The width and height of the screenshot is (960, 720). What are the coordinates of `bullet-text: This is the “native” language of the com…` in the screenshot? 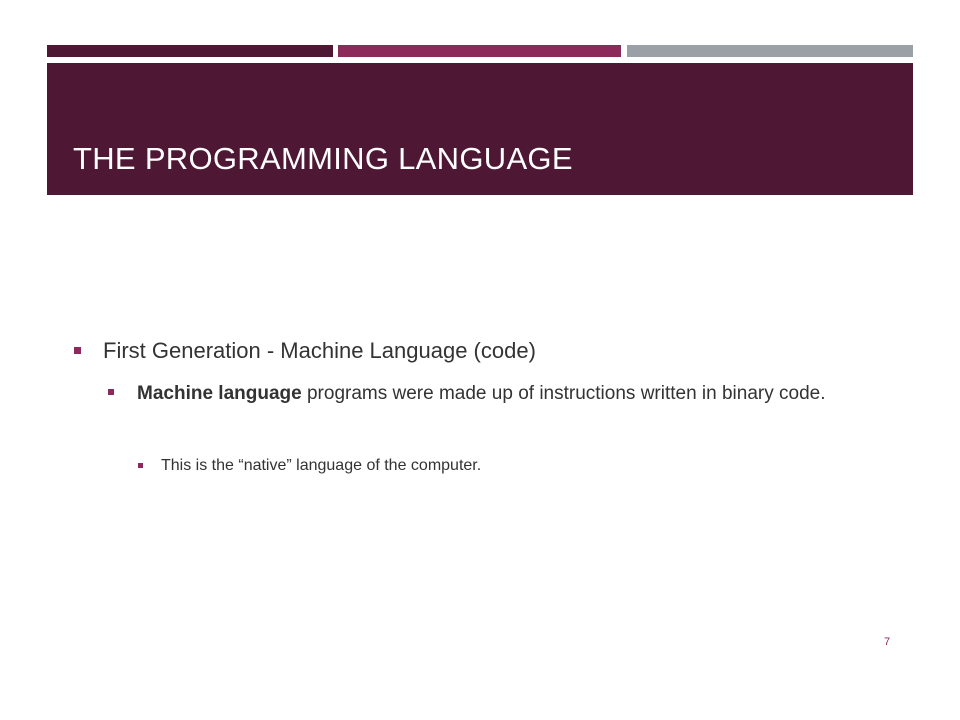 It's located at (321, 465).